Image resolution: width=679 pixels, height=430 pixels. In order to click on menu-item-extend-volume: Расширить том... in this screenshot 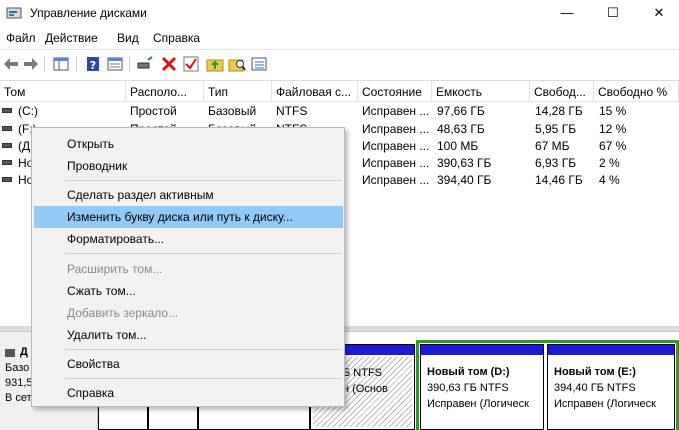, I will do `click(115, 269)`.